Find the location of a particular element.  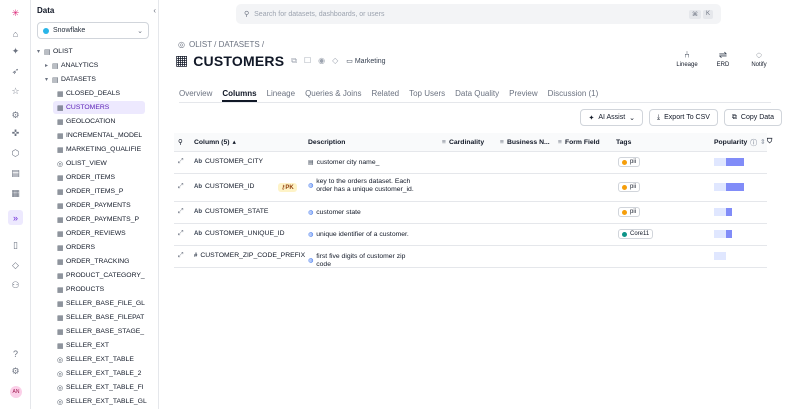

ai-assist-button: ✦ AI Assist ⌄ is located at coordinates (612, 117).